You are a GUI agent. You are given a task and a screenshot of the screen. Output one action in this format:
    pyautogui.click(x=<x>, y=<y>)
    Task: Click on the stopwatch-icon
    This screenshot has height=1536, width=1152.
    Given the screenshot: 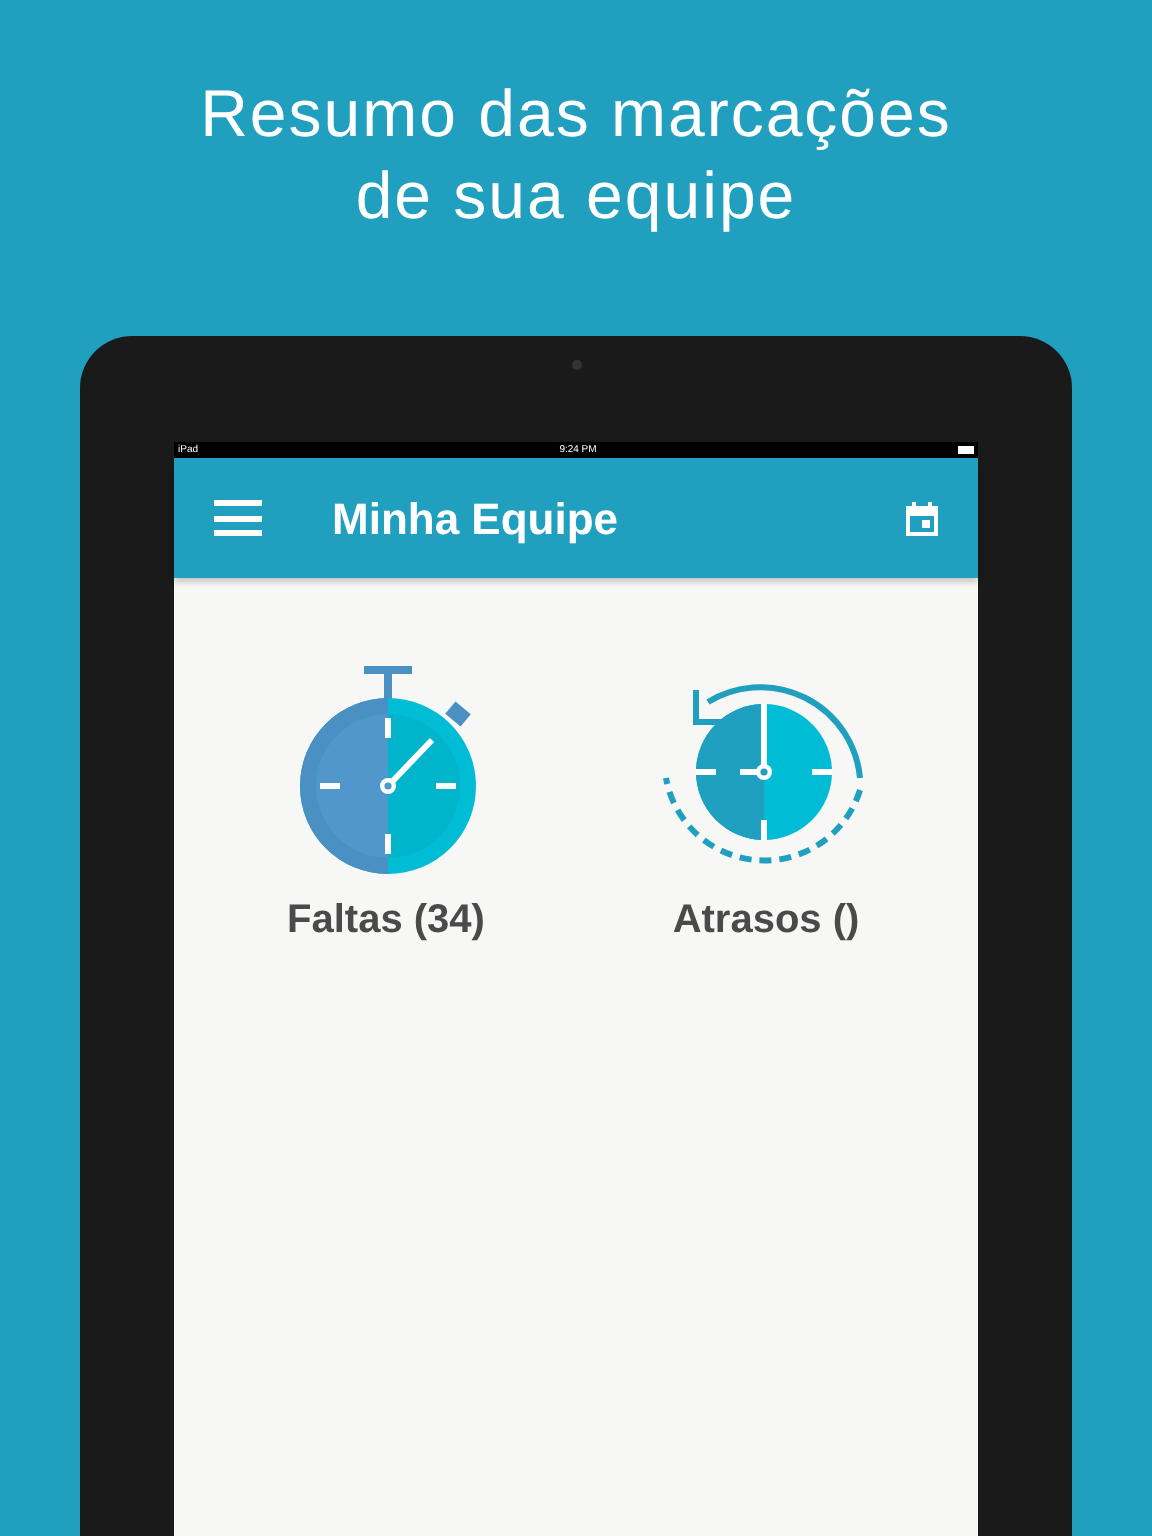 What is the action you would take?
    pyautogui.click(x=386, y=772)
    